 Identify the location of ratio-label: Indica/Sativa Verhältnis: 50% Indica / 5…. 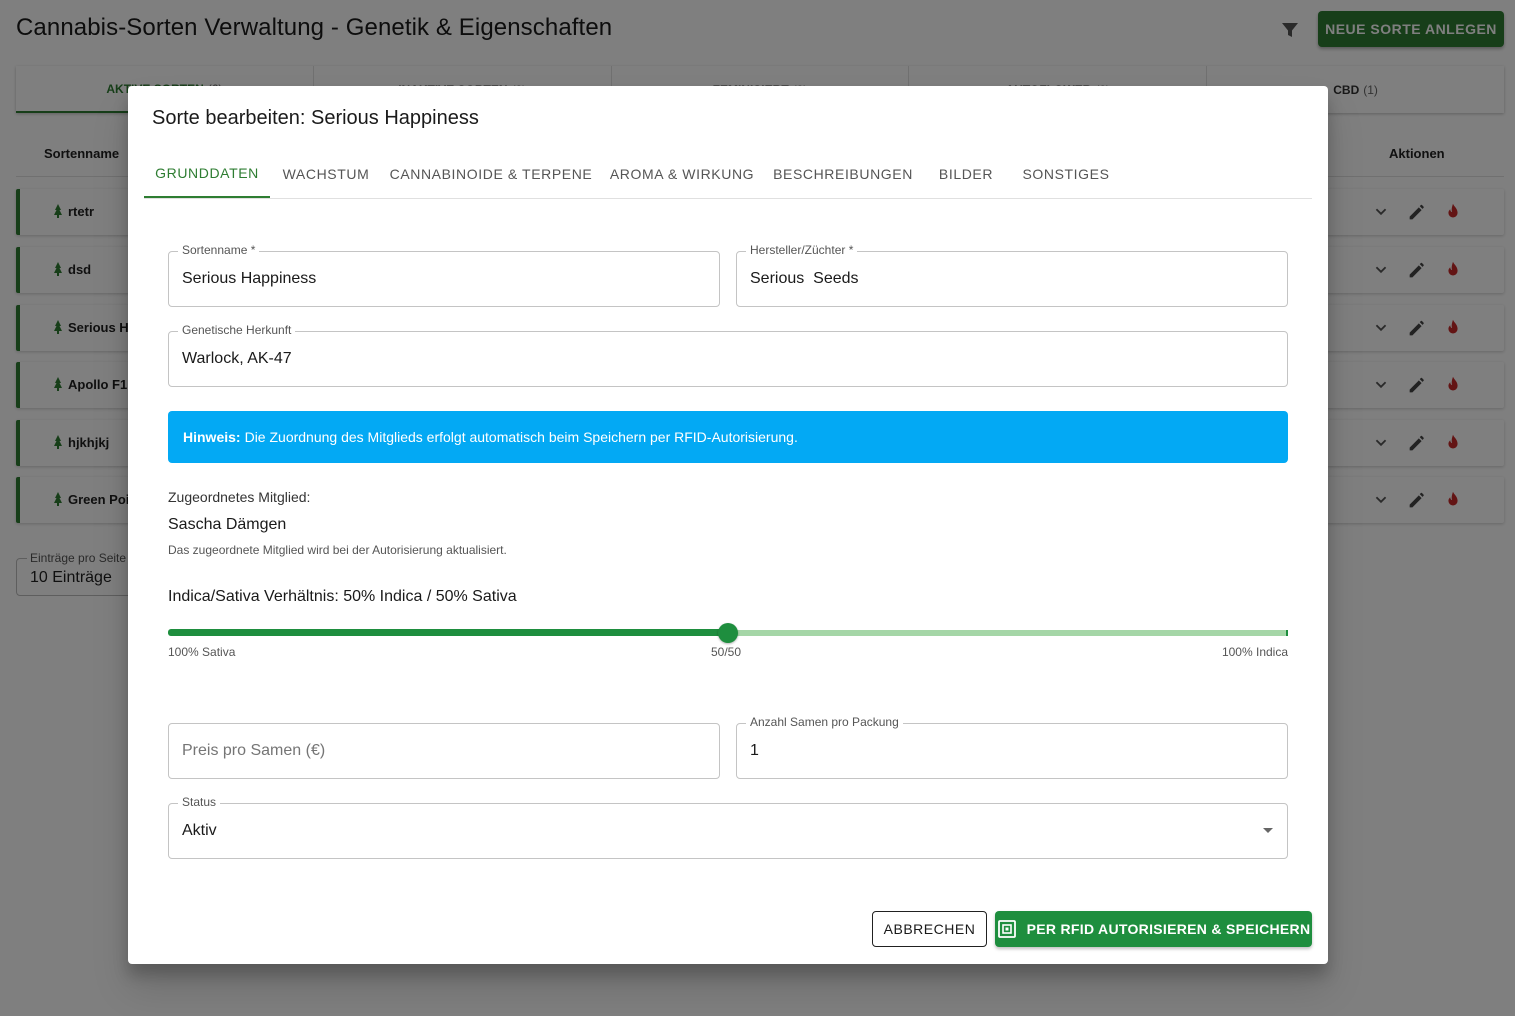
(342, 596).